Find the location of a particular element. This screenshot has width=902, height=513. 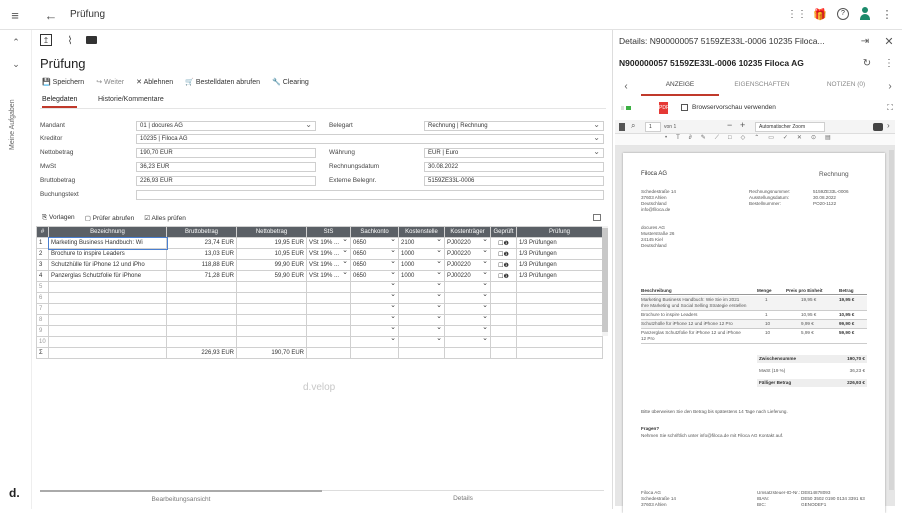

rail-label: Meine Aufgaben is located at coordinates (12, 124).